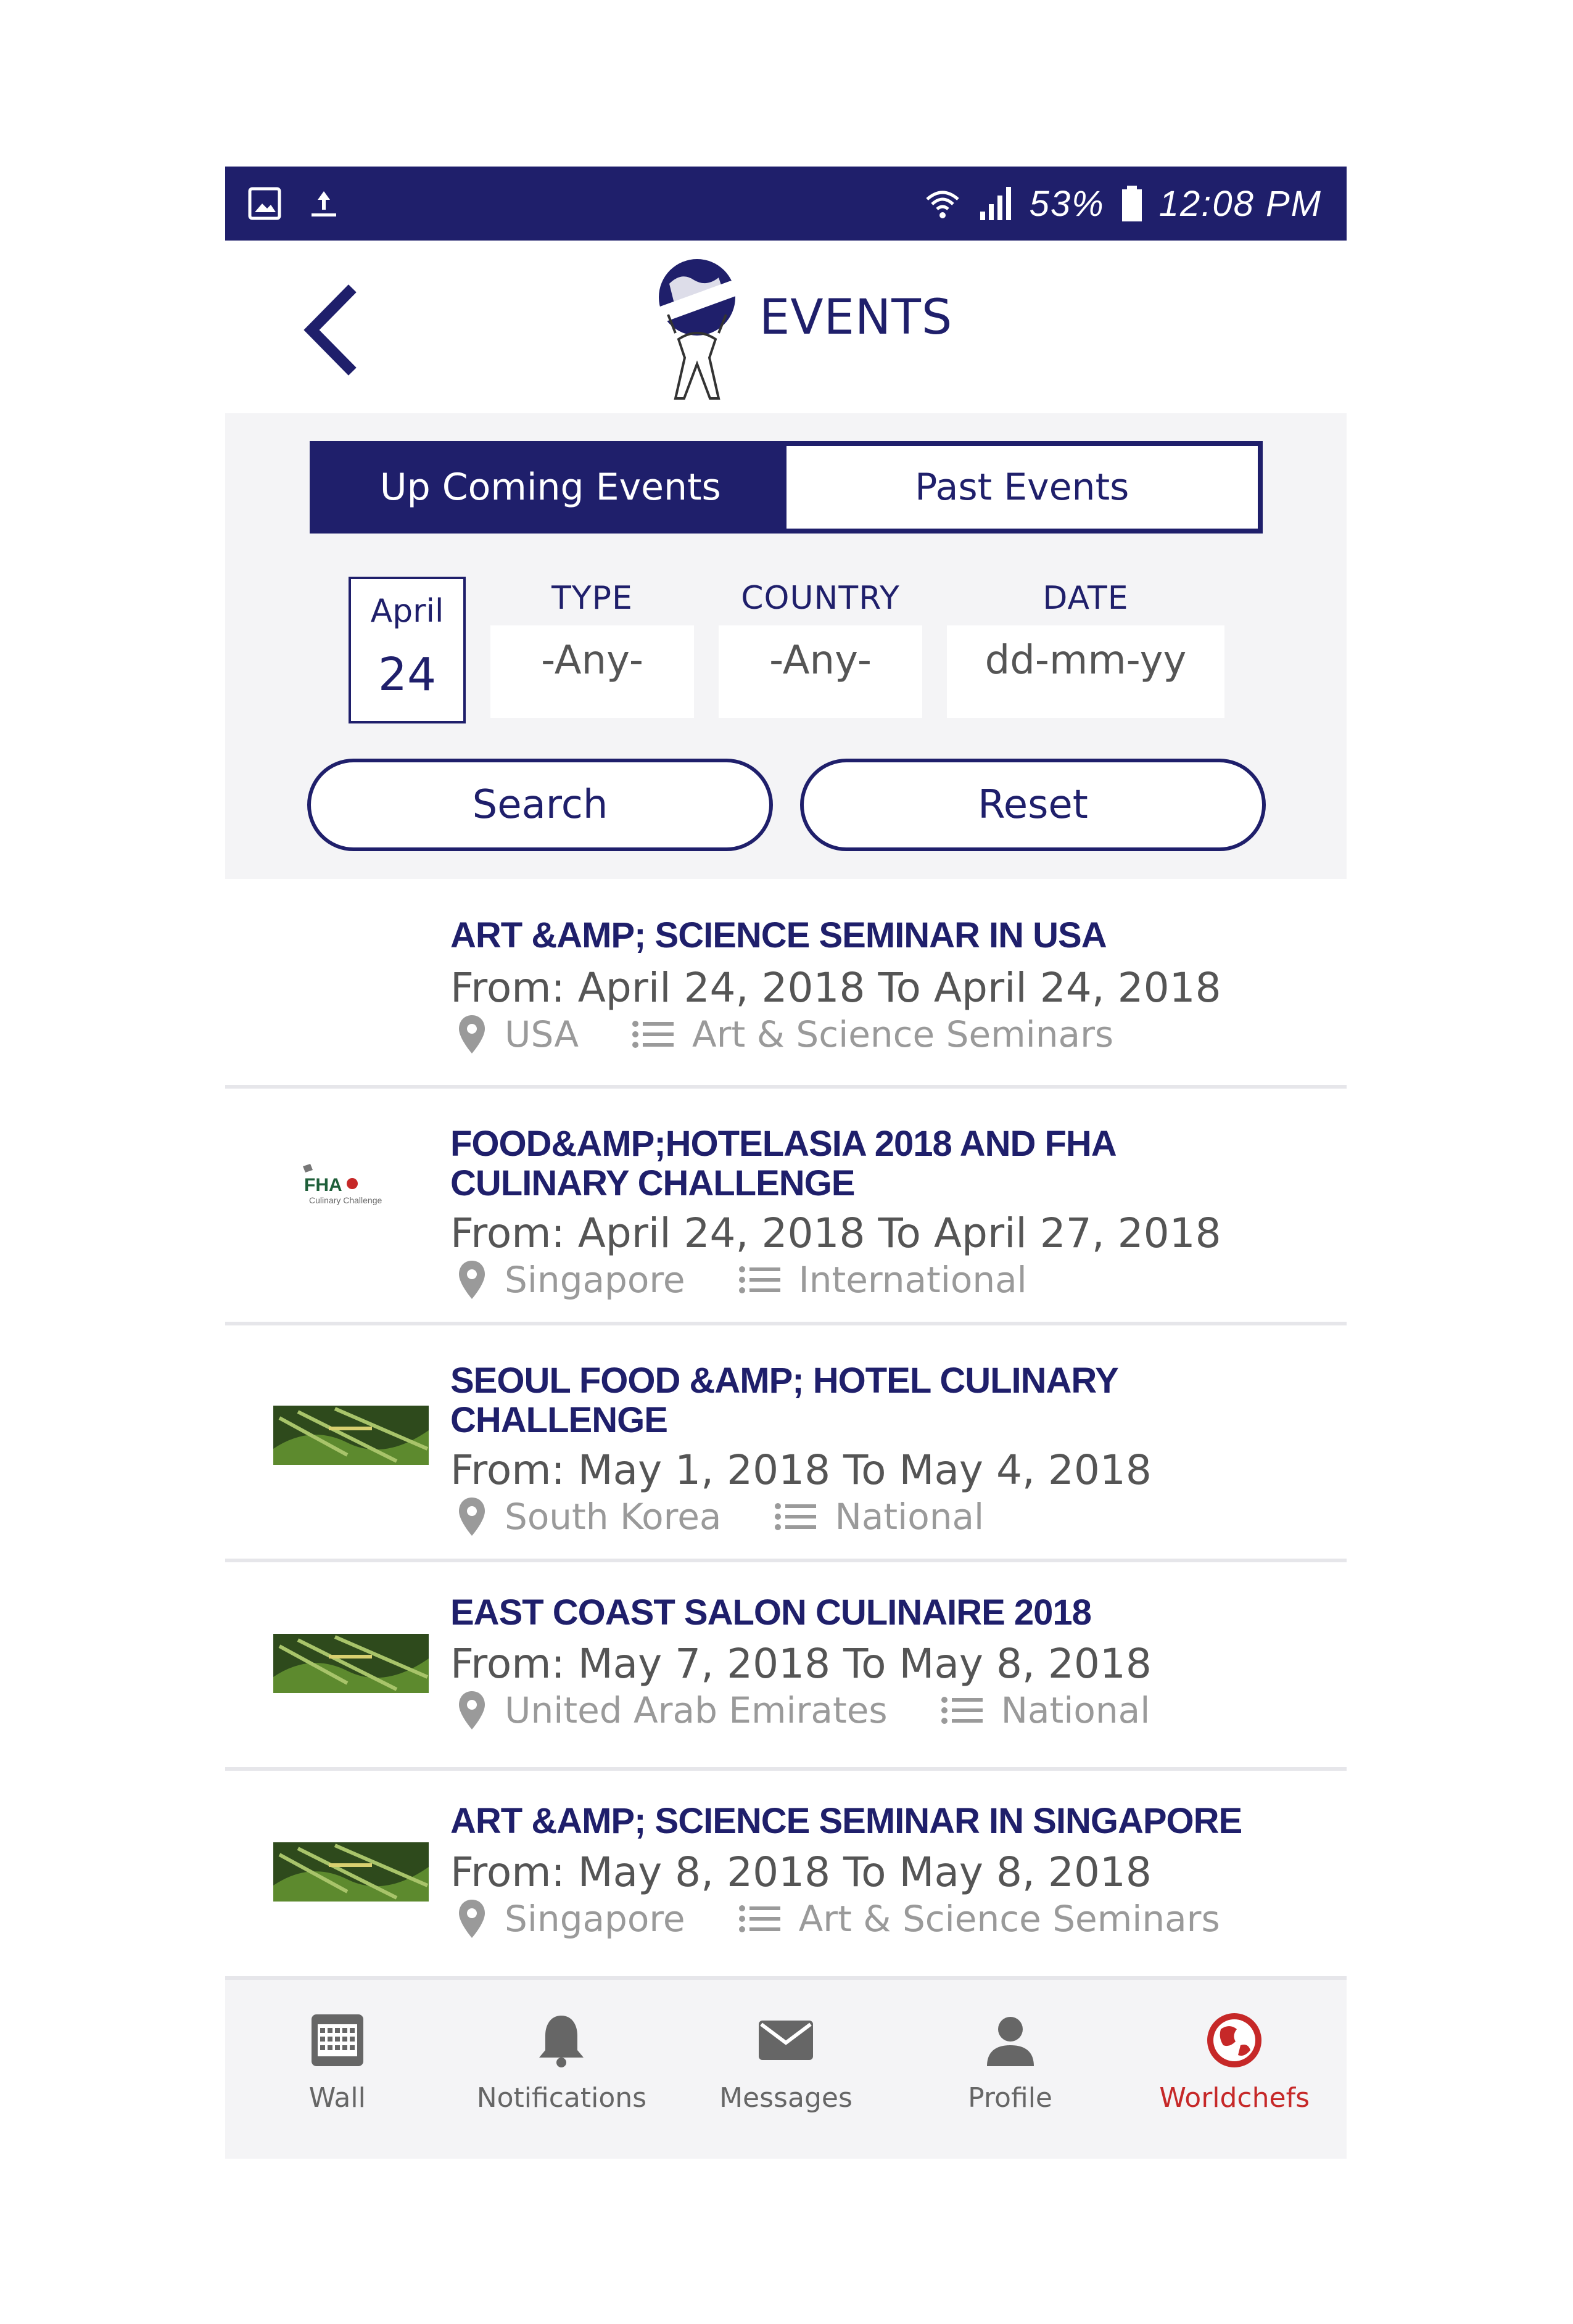 The width and height of the screenshot is (1573, 2324). I want to click on clock: 12:08 PM, so click(1240, 203).